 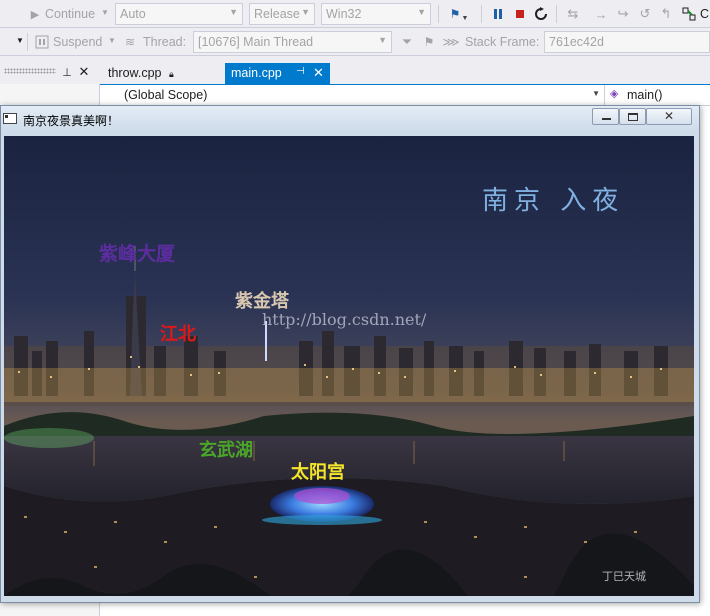 I want to click on tab-main-cpp: main.cpp ⊣ ✕, so click(x=277, y=73).